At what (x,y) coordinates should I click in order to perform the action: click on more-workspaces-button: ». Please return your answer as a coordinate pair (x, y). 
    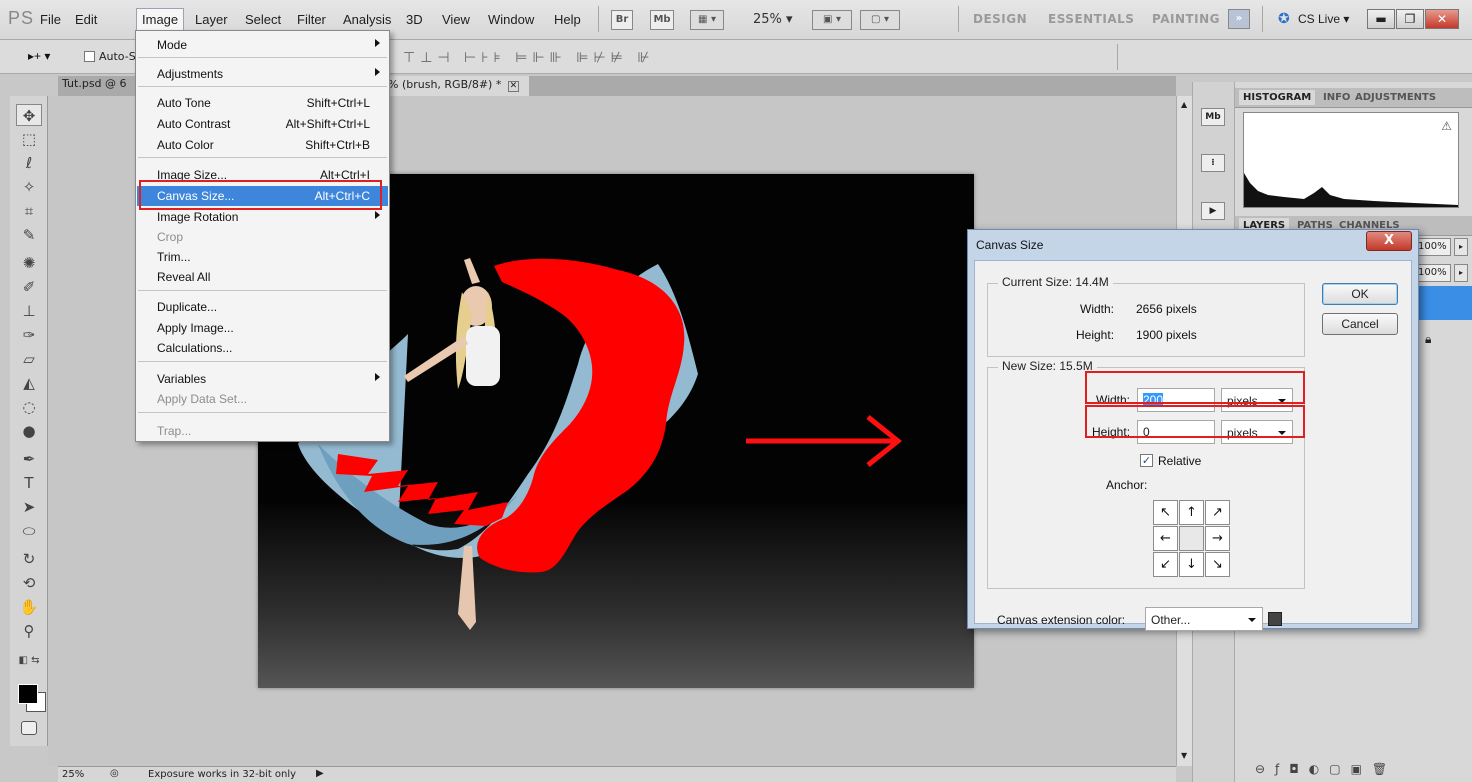
    Looking at the image, I should click on (1239, 19).